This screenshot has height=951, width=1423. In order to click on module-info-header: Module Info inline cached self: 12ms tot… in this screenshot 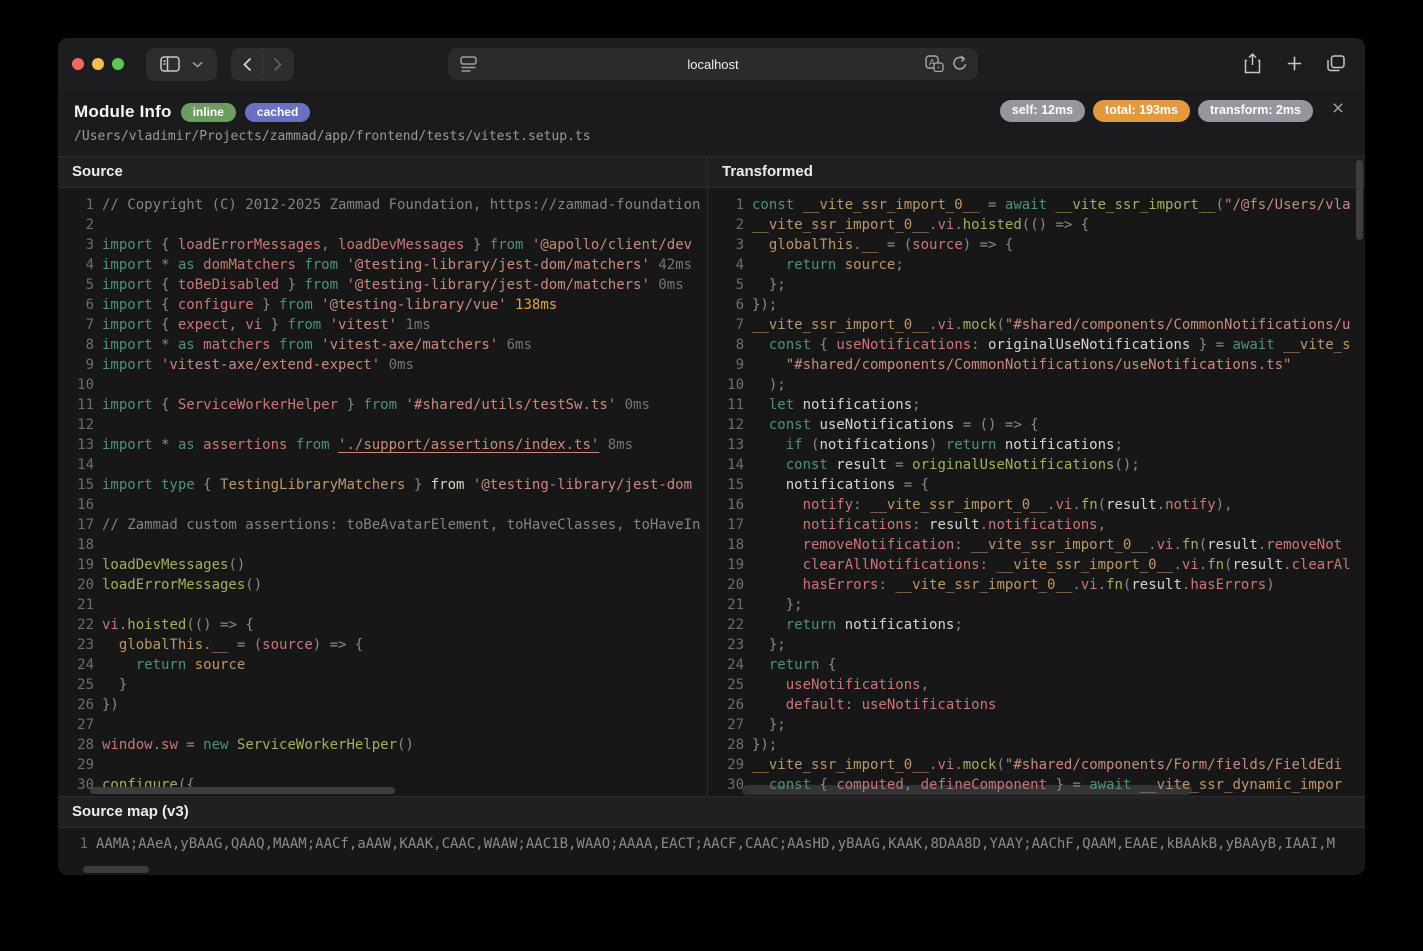, I will do `click(711, 123)`.